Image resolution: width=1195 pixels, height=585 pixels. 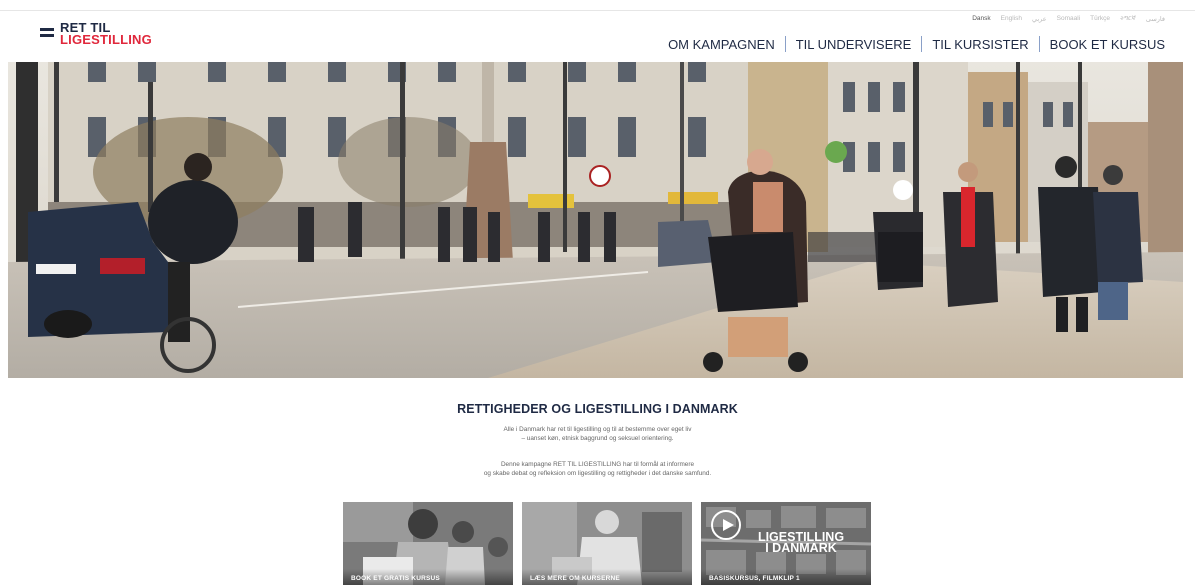 What do you see at coordinates (395, 578) in the screenshot?
I see `card-label: BOOK ET GRATIS KURSUS` at bounding box center [395, 578].